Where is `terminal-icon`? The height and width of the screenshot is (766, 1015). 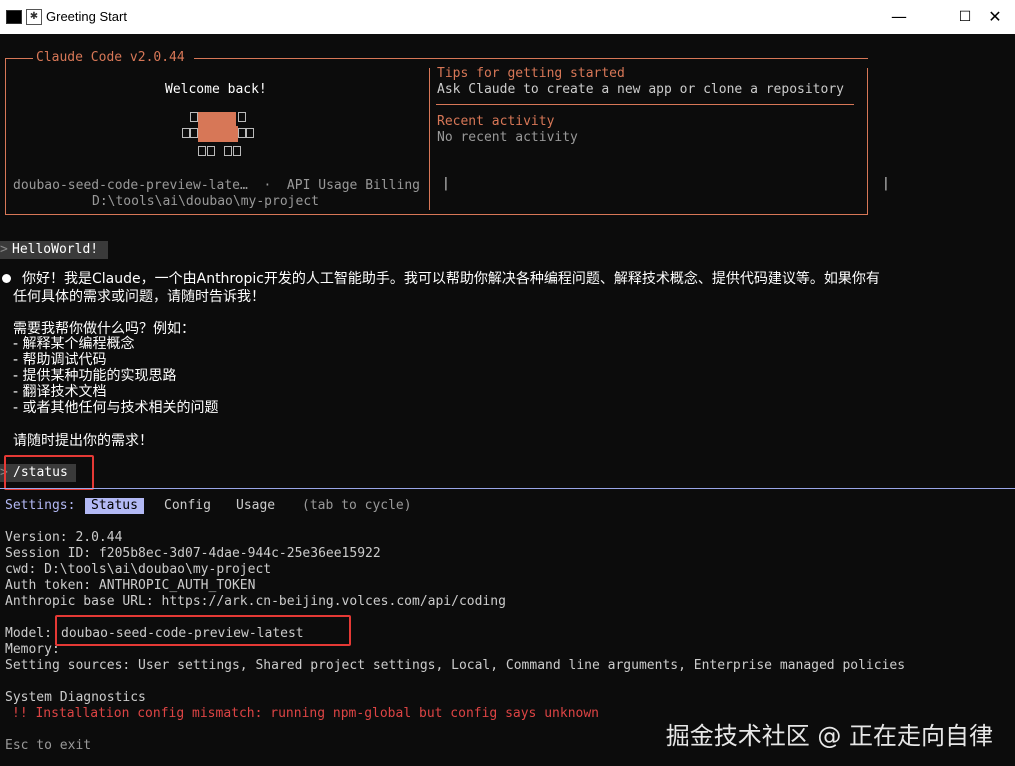
terminal-icon is located at coordinates (14, 17).